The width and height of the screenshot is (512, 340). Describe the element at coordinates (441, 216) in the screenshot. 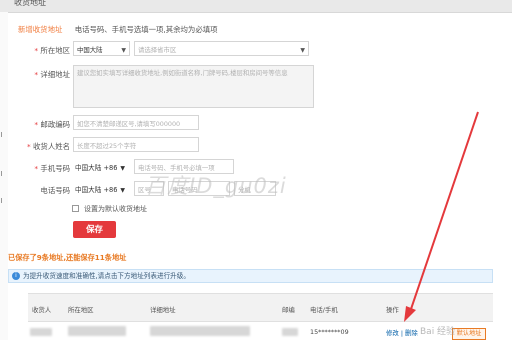

I see `red-arrow-annotation` at that location.